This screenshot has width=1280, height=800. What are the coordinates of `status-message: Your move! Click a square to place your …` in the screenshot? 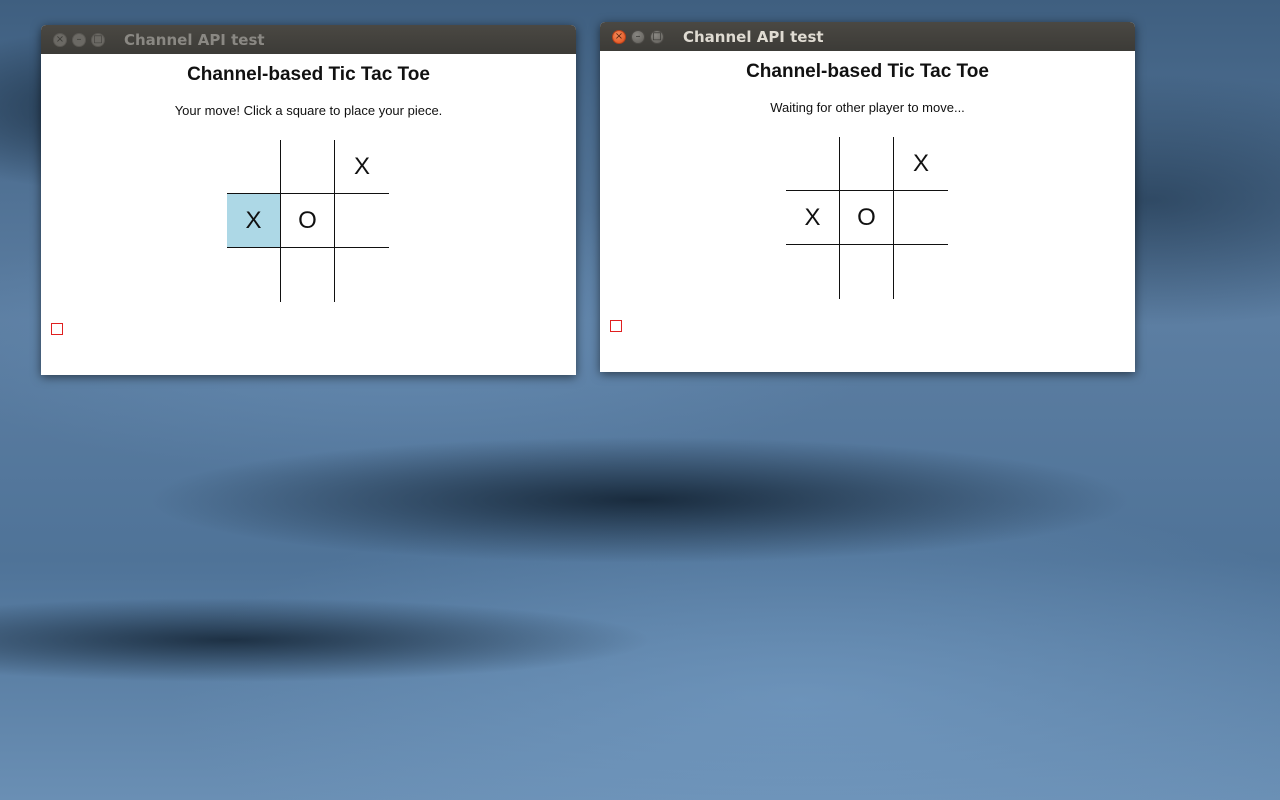 It's located at (308, 110).